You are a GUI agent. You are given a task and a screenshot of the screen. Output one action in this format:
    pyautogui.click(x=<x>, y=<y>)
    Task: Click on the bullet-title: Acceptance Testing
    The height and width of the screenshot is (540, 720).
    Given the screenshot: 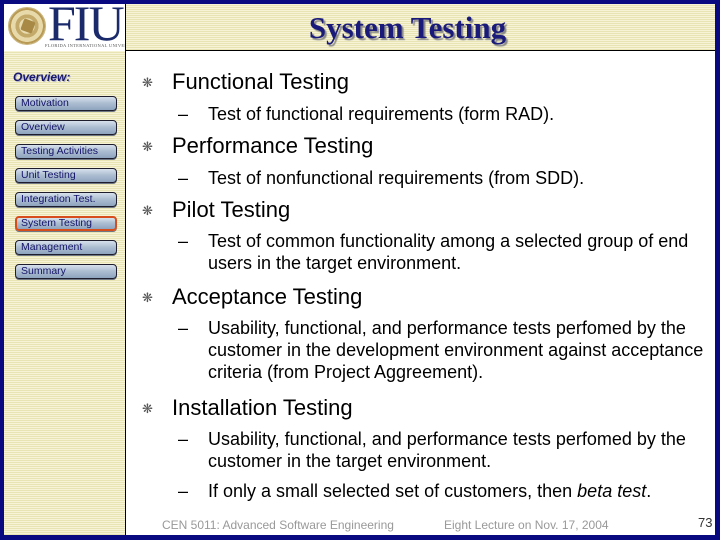 What is the action you would take?
    pyautogui.click(x=267, y=296)
    